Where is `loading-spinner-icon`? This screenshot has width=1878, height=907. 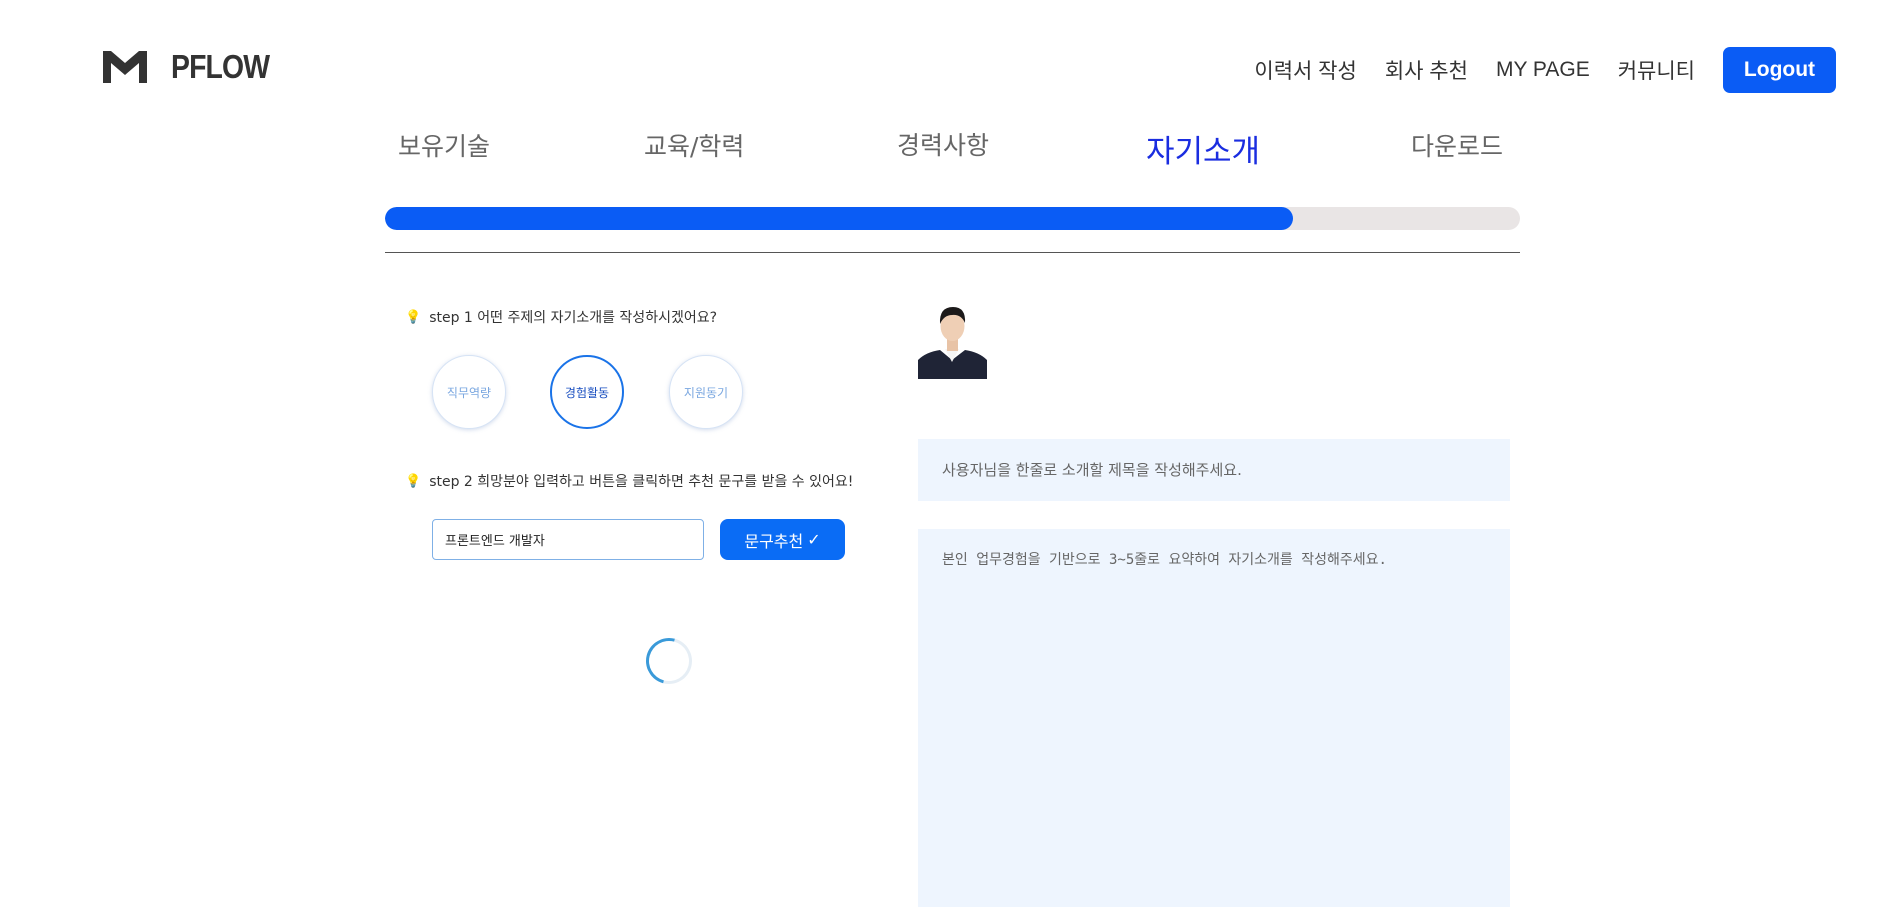
loading-spinner-icon is located at coordinates (669, 661).